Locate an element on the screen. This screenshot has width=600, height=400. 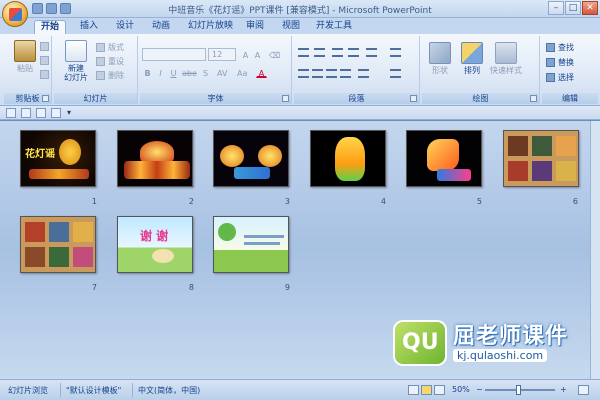
cartoon-figure is located at coordinates (163, 256).